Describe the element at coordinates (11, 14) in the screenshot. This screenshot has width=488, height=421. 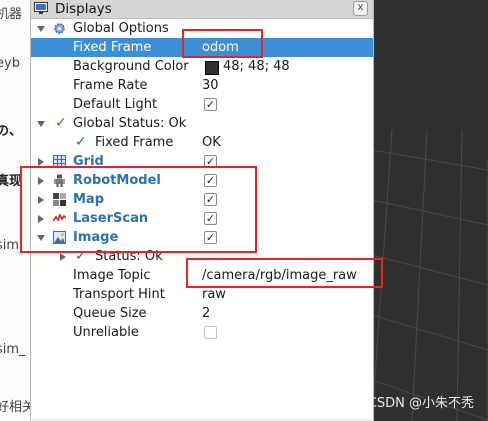
I see `background-text: 机器` at that location.